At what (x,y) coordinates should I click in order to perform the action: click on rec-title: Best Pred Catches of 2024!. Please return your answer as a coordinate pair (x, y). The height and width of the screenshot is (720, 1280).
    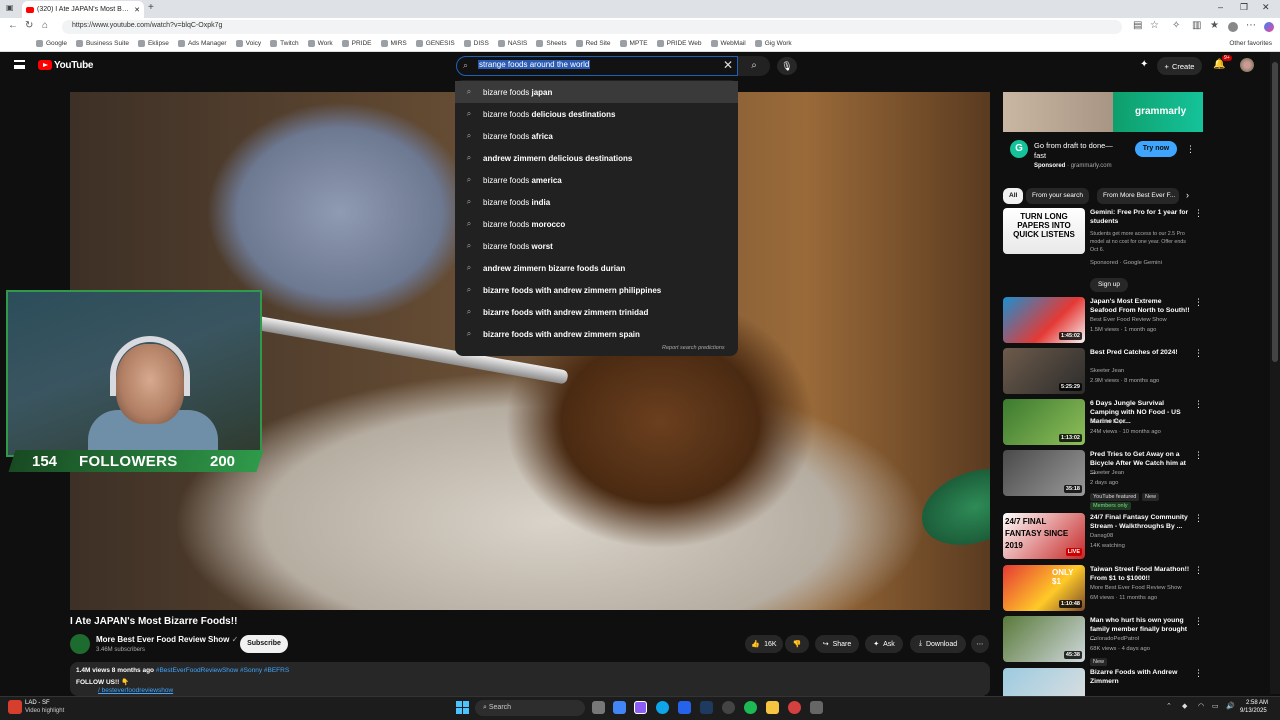
    Looking at the image, I should click on (1140, 352).